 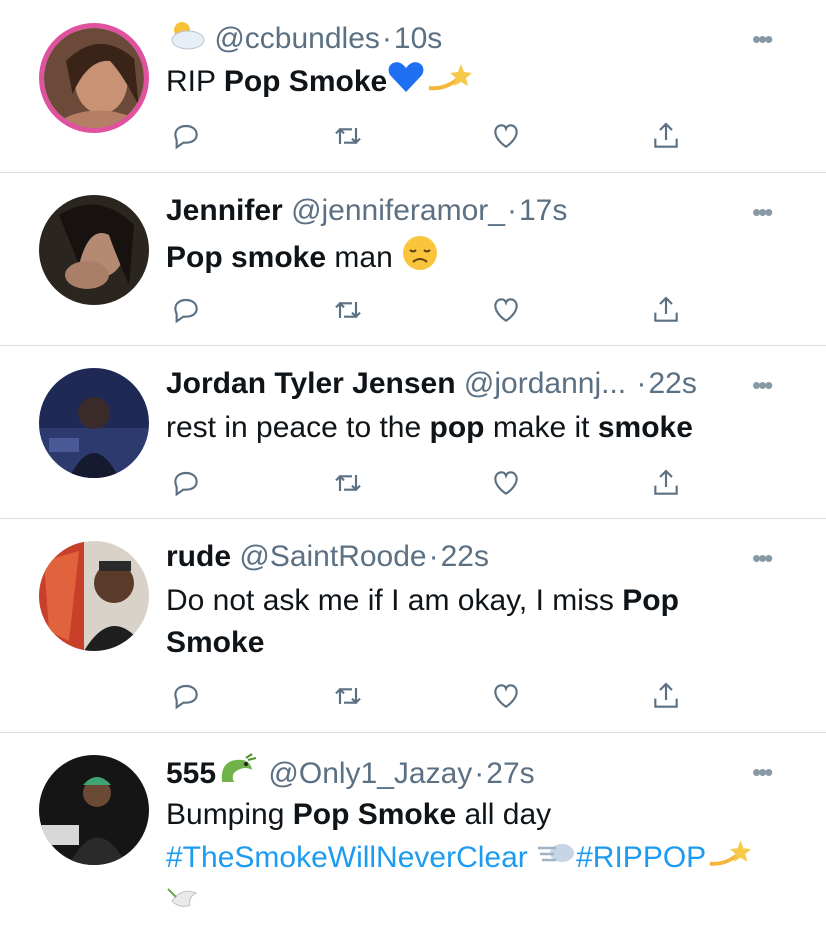 What do you see at coordinates (398, 210) in the screenshot?
I see `user-handle: @jenniferamor_` at bounding box center [398, 210].